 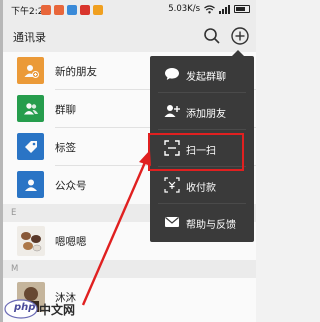 I want to click on menu-item-payment: 收付款, so click(x=202, y=185).